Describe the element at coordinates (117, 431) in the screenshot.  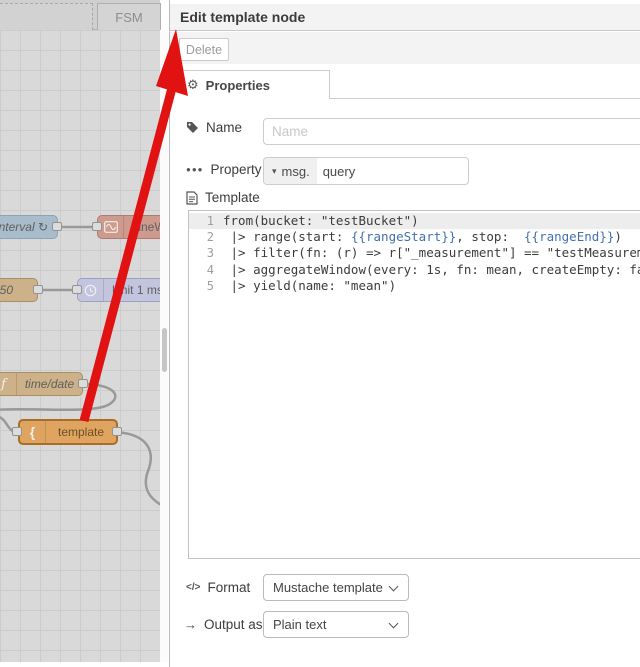
I see `port-template-out` at that location.